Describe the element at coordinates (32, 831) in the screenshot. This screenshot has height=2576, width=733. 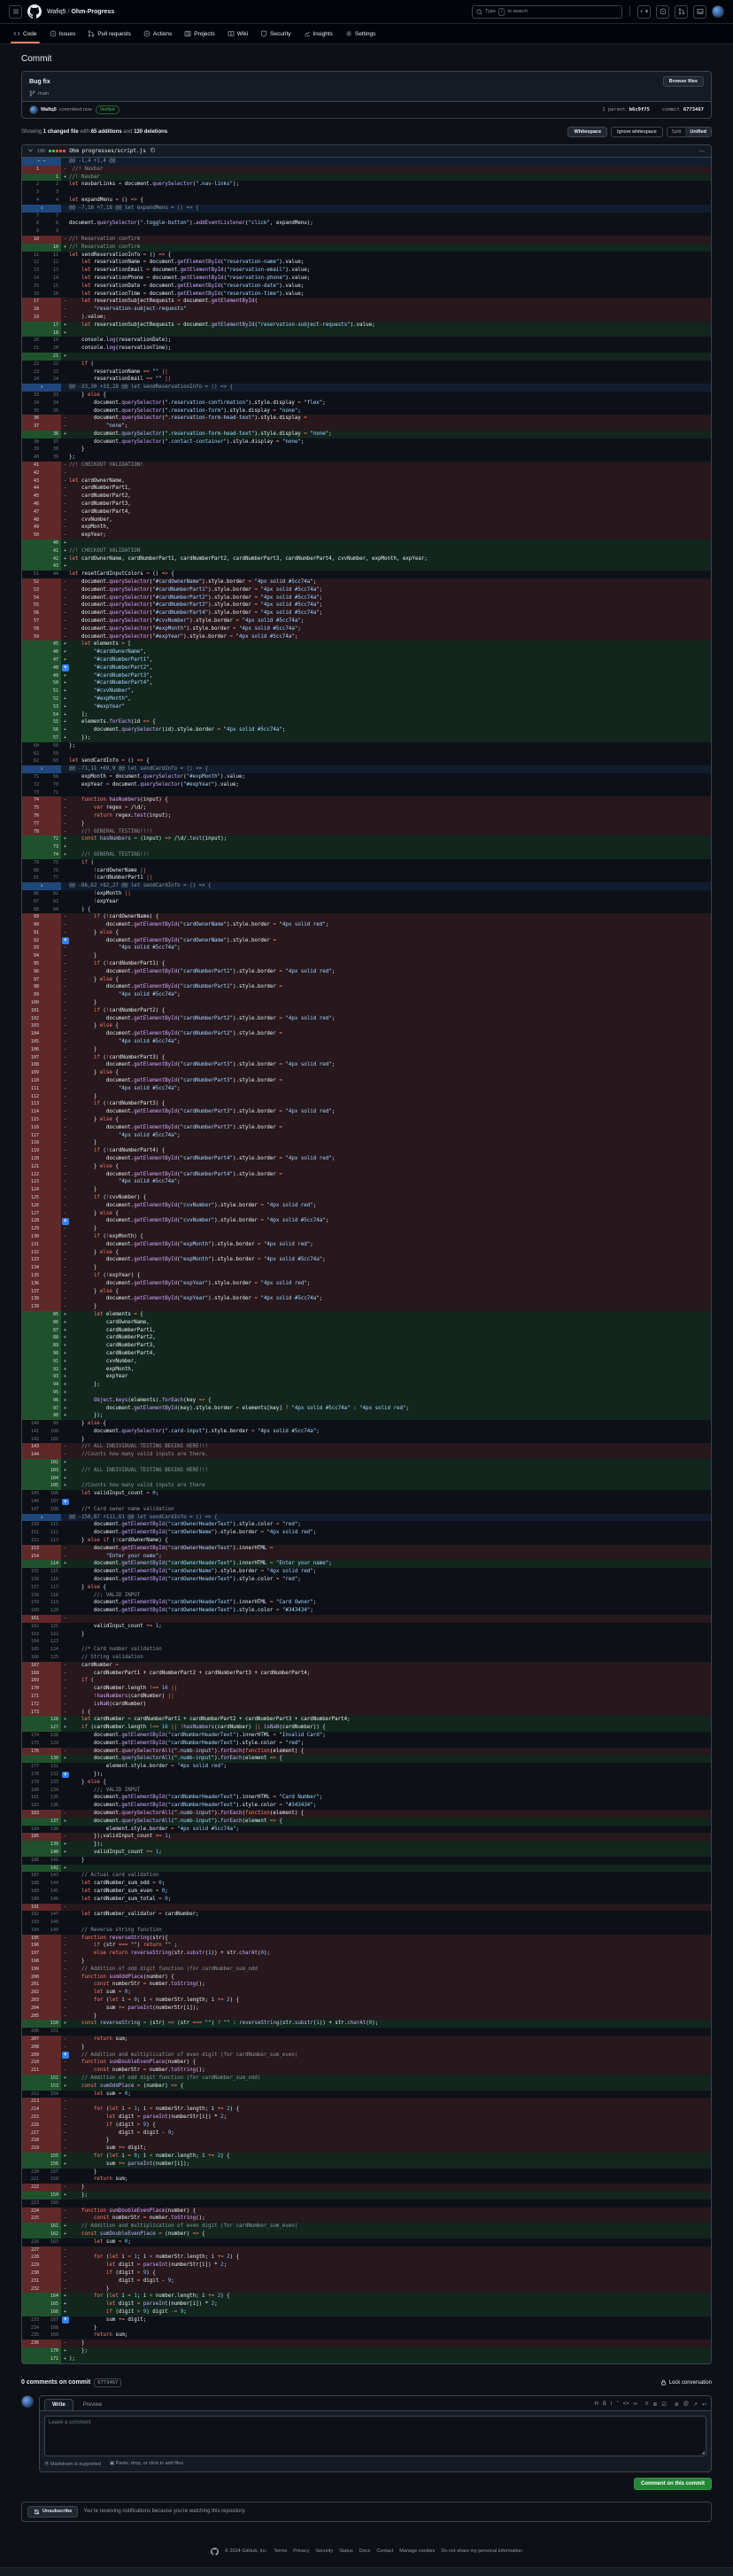
I see `old-line-number: 78` at that location.